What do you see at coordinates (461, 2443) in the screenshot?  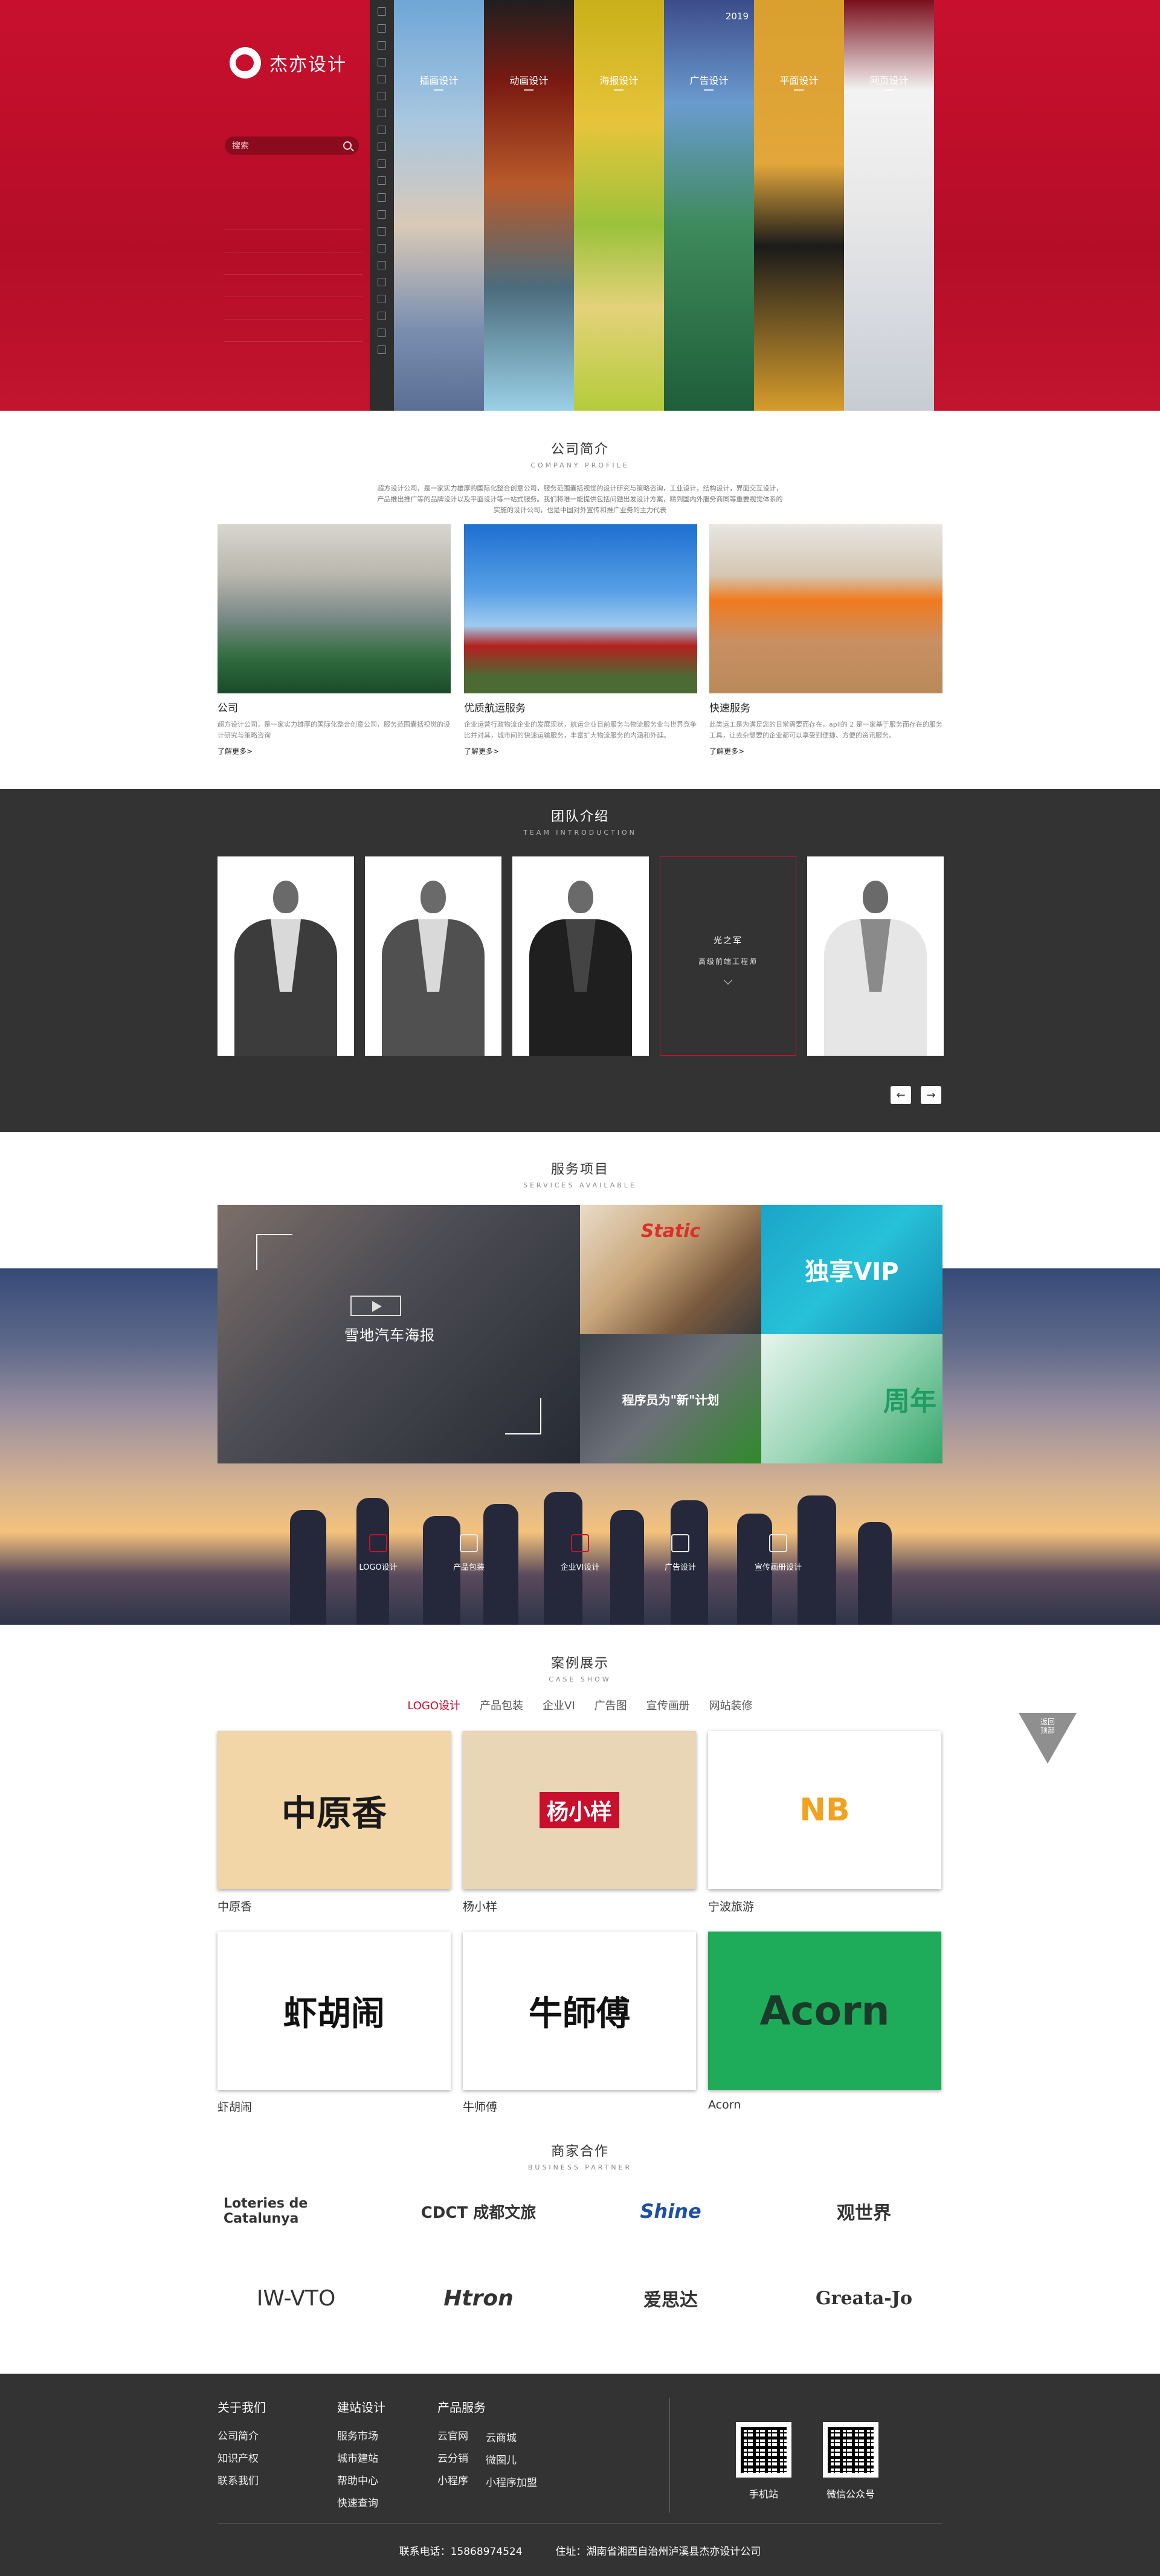 I see `footer-col-products: 产品服务 云官网 云分销 小程序` at bounding box center [461, 2443].